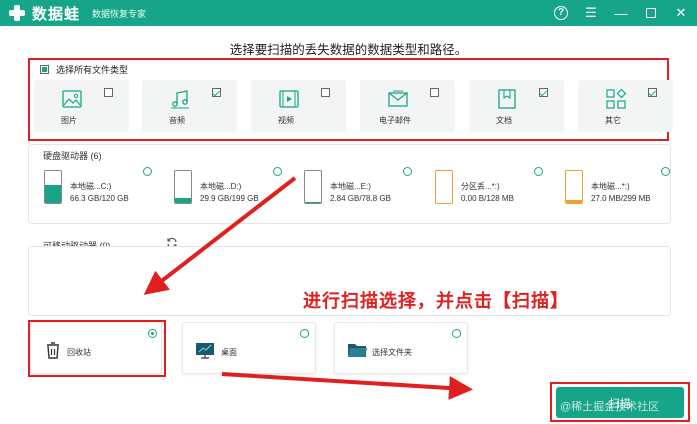 Image resolution: width=697 pixels, height=424 pixels. I want to click on file-type-label: 音频, so click(177, 120).